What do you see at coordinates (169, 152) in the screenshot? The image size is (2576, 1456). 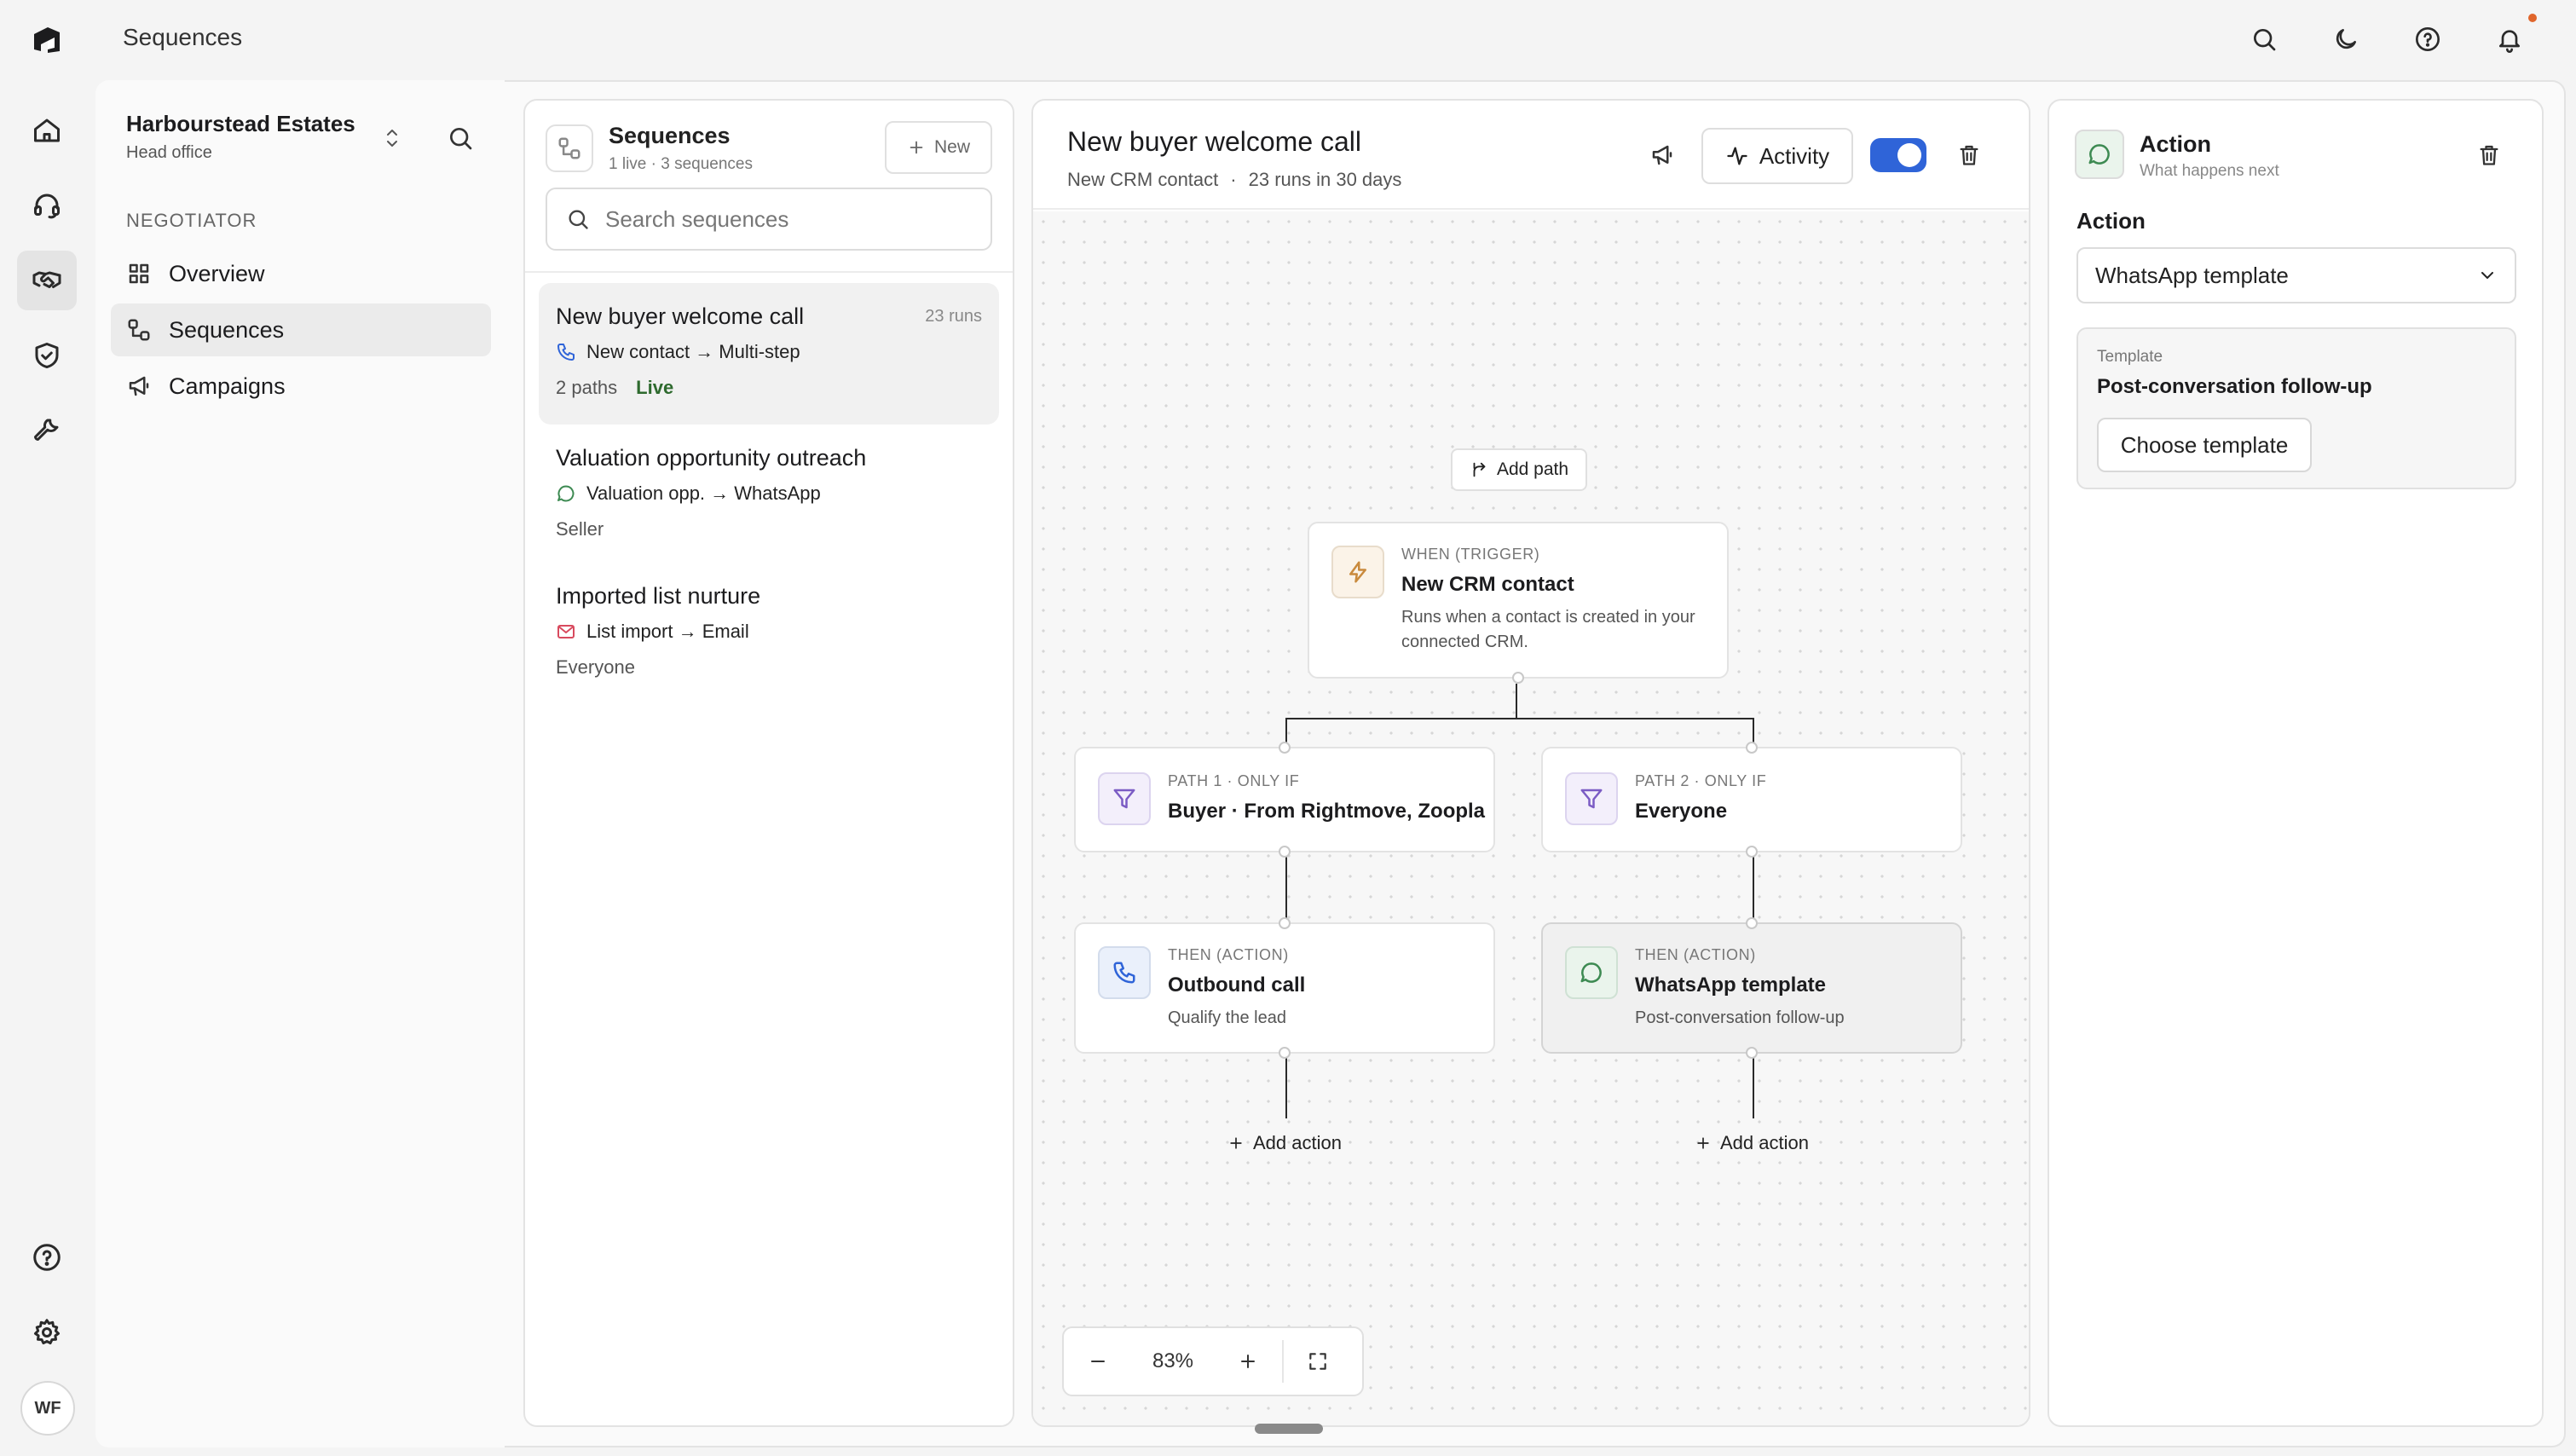 I see `org-subtitle: Head office` at bounding box center [169, 152].